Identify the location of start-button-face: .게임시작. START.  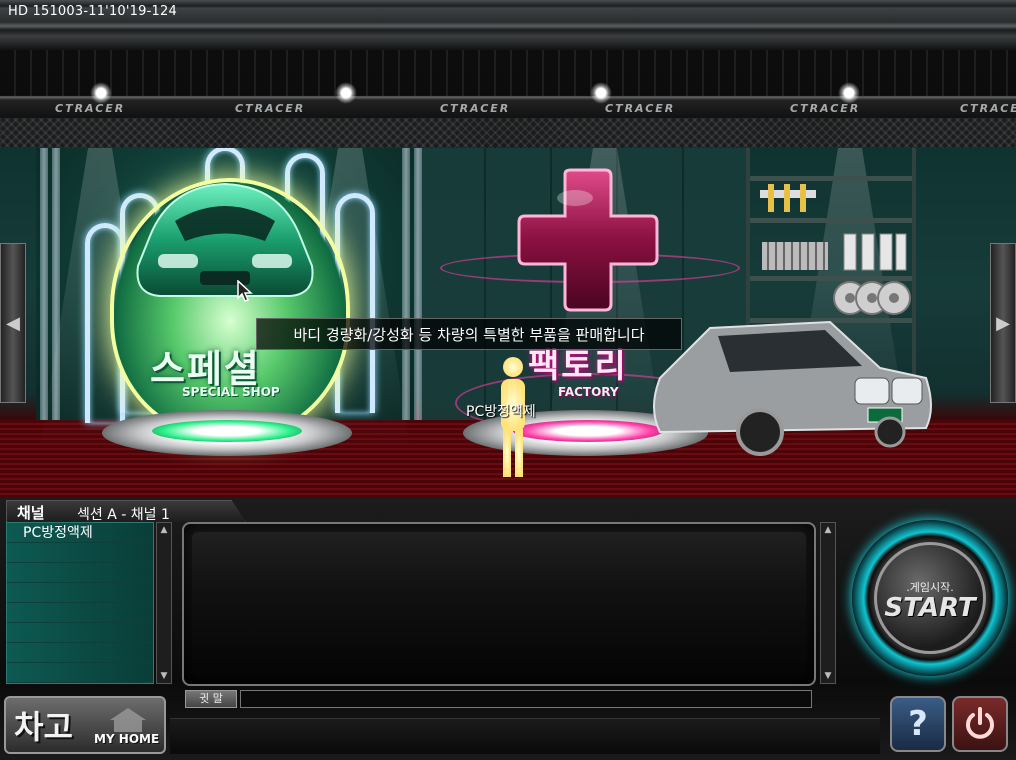
(930, 598).